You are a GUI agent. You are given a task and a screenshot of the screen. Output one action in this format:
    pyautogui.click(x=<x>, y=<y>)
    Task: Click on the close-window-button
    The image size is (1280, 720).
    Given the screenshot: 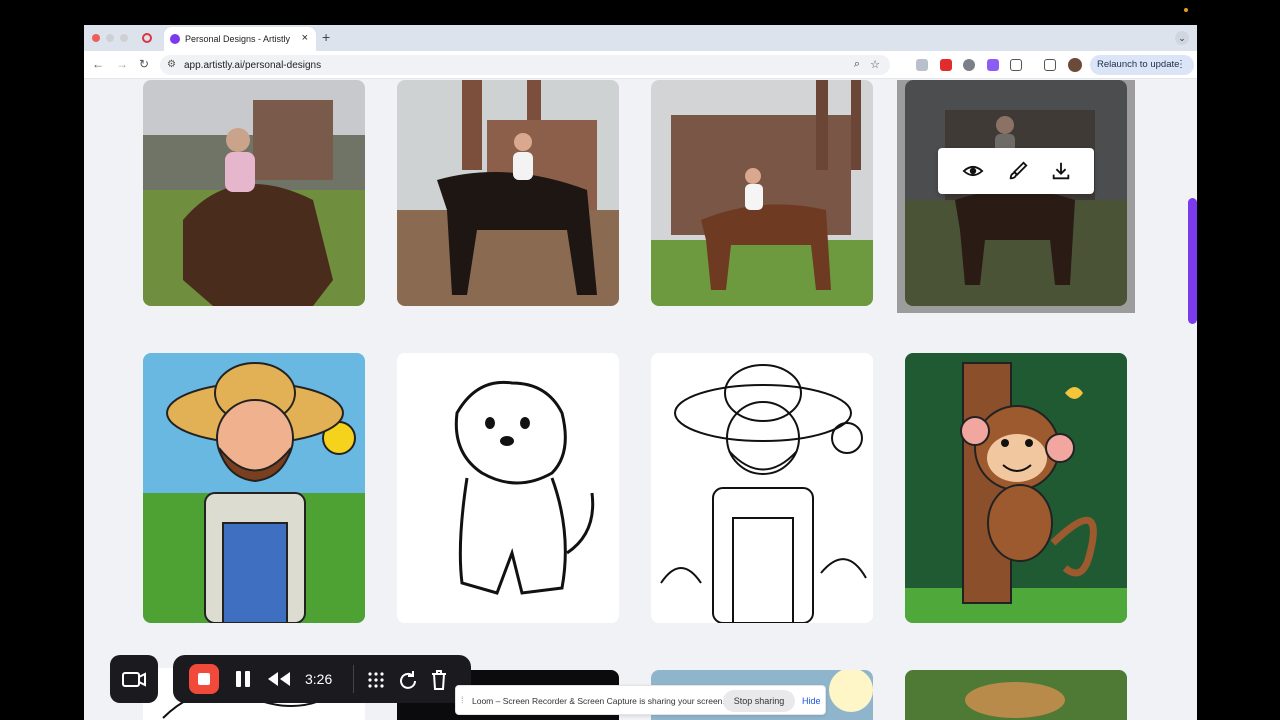 What is the action you would take?
    pyautogui.click(x=96, y=38)
    